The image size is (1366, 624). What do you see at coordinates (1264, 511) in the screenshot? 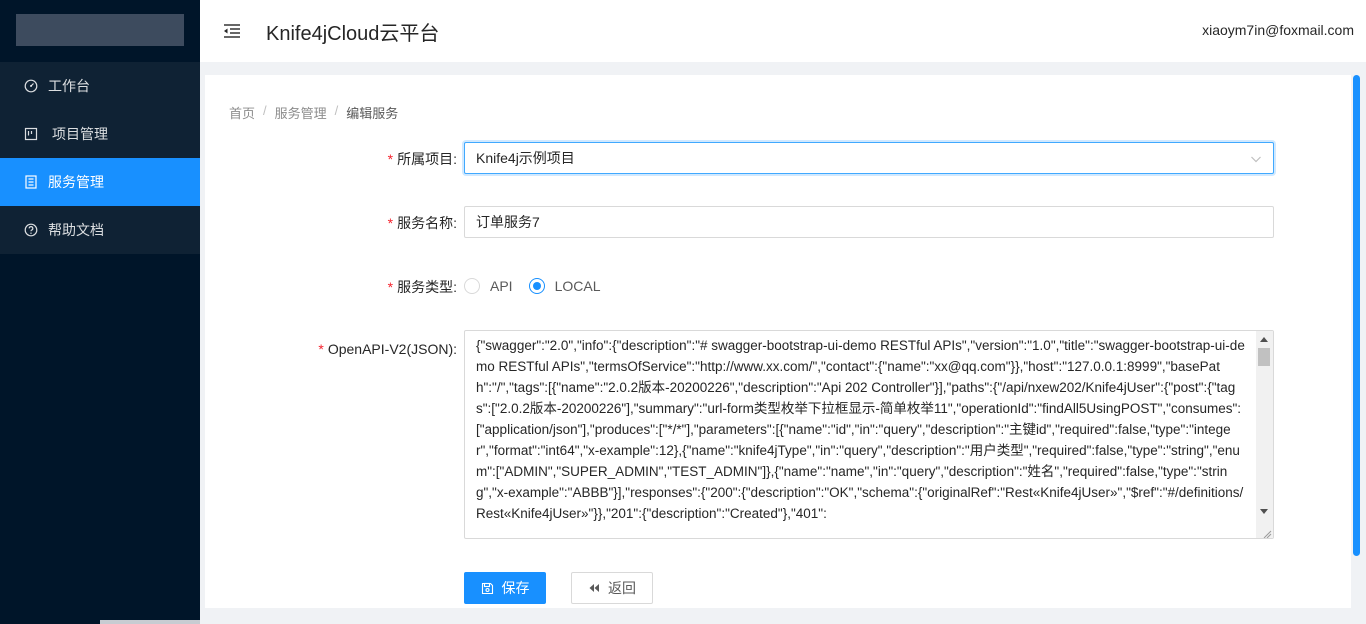
I see `scroll-down-icon` at bounding box center [1264, 511].